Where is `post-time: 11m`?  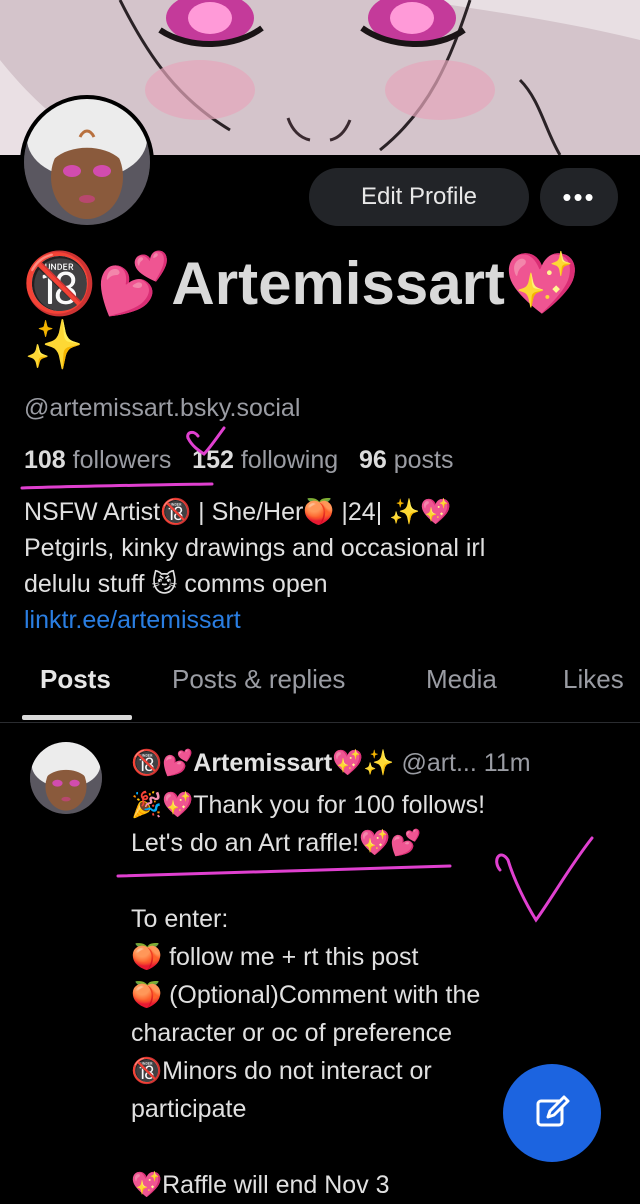
post-time: 11m is located at coordinates (507, 763).